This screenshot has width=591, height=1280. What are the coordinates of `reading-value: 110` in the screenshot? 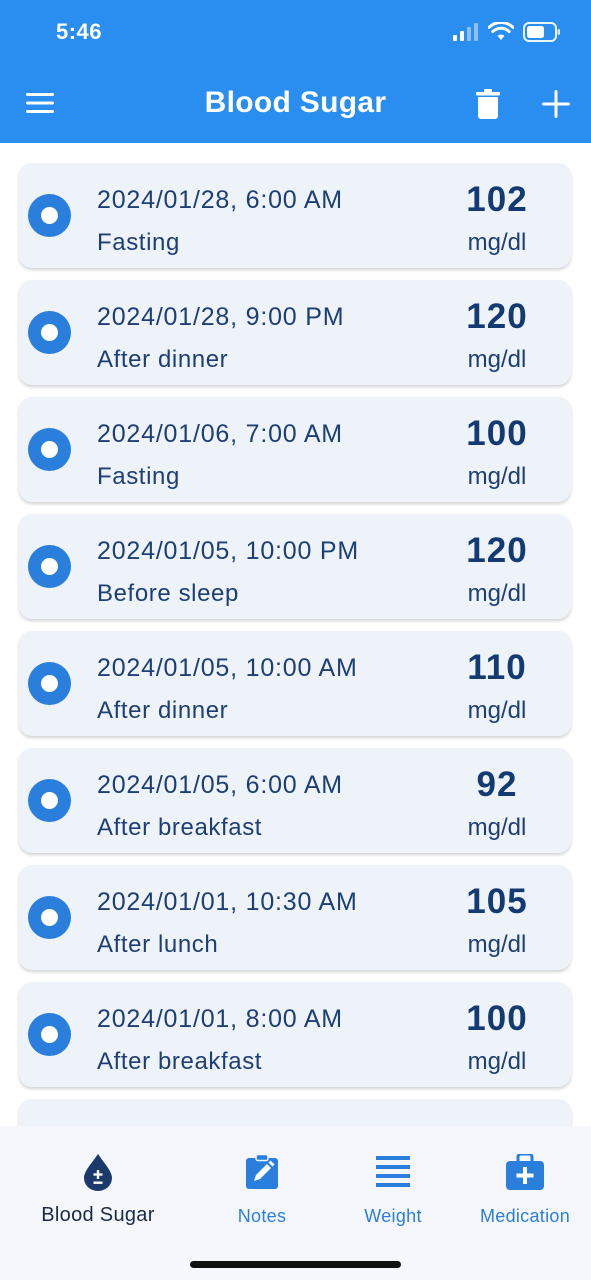 It's located at (497, 667).